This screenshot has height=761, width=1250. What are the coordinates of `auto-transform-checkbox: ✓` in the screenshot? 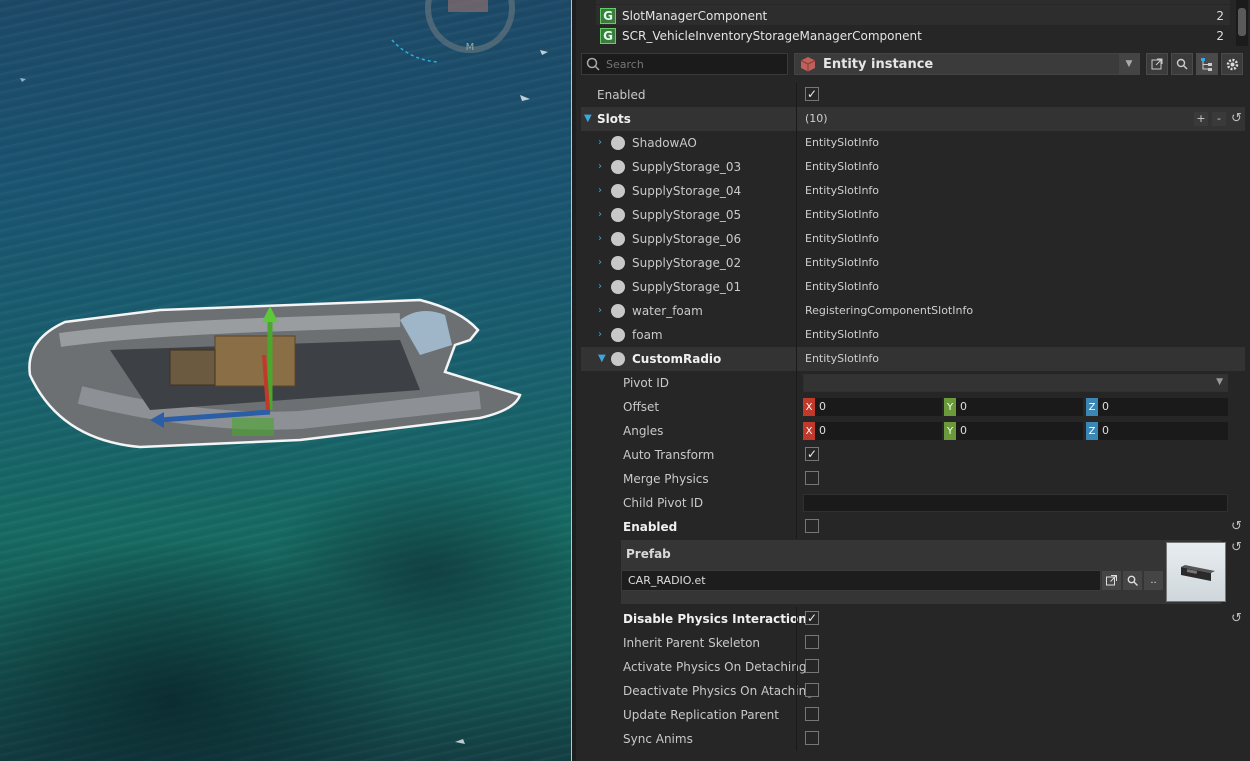 It's located at (812, 454).